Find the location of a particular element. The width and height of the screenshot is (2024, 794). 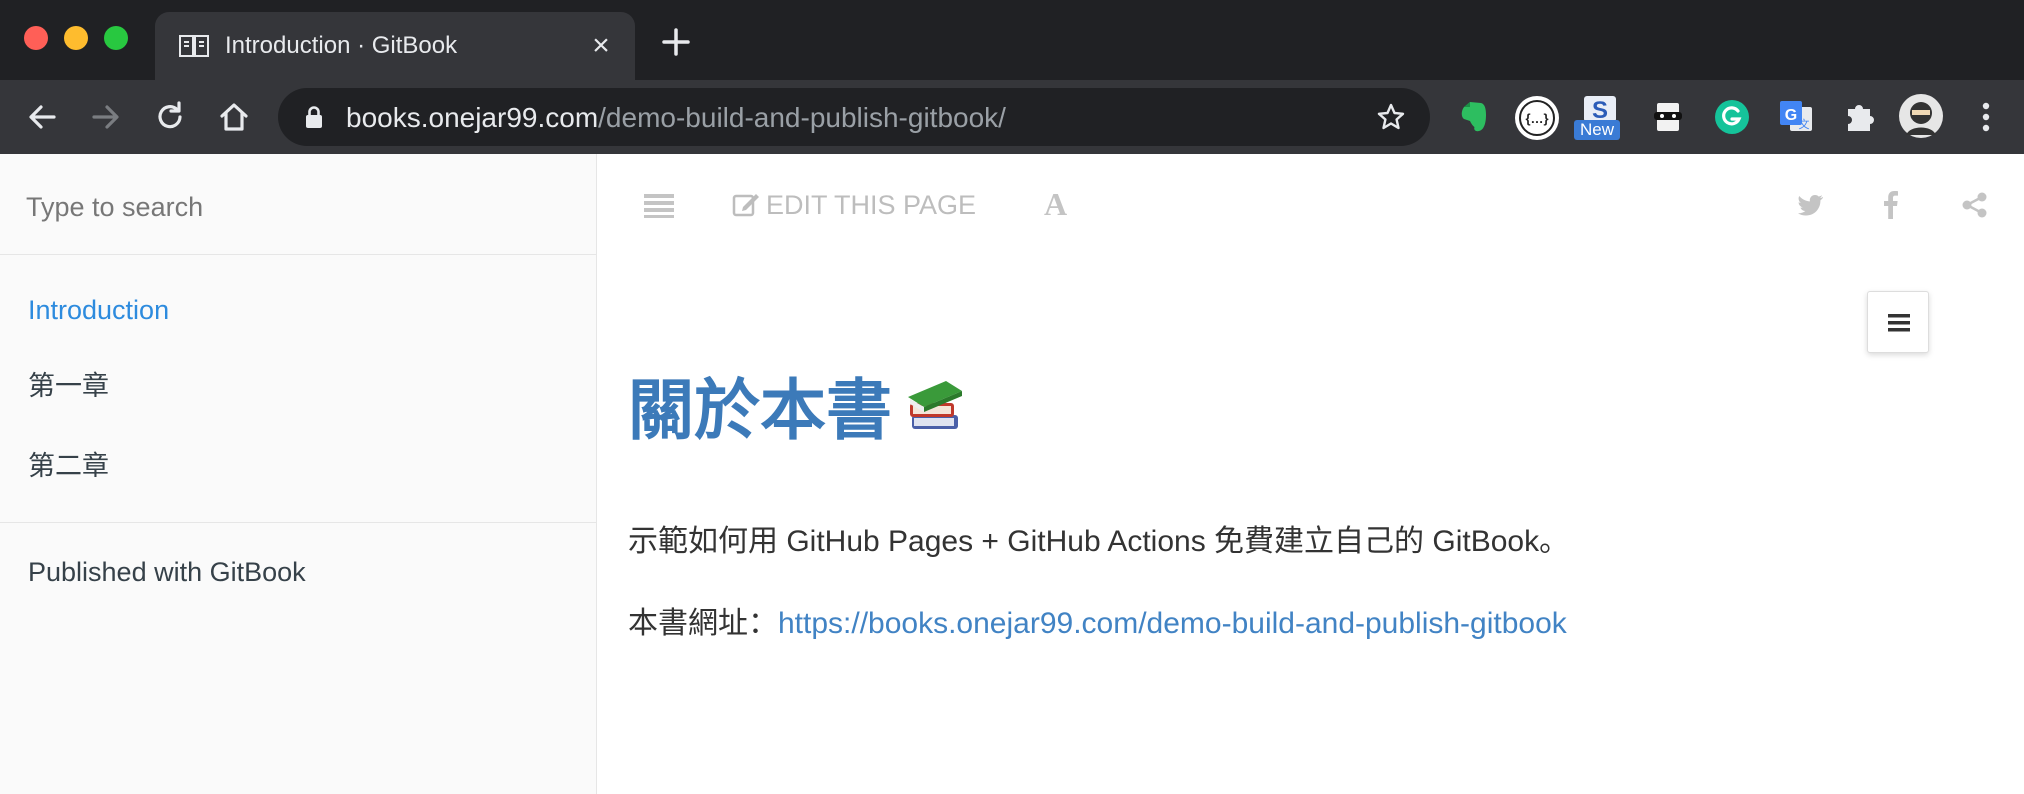

svg-text: G is located at coordinates (1791, 115).